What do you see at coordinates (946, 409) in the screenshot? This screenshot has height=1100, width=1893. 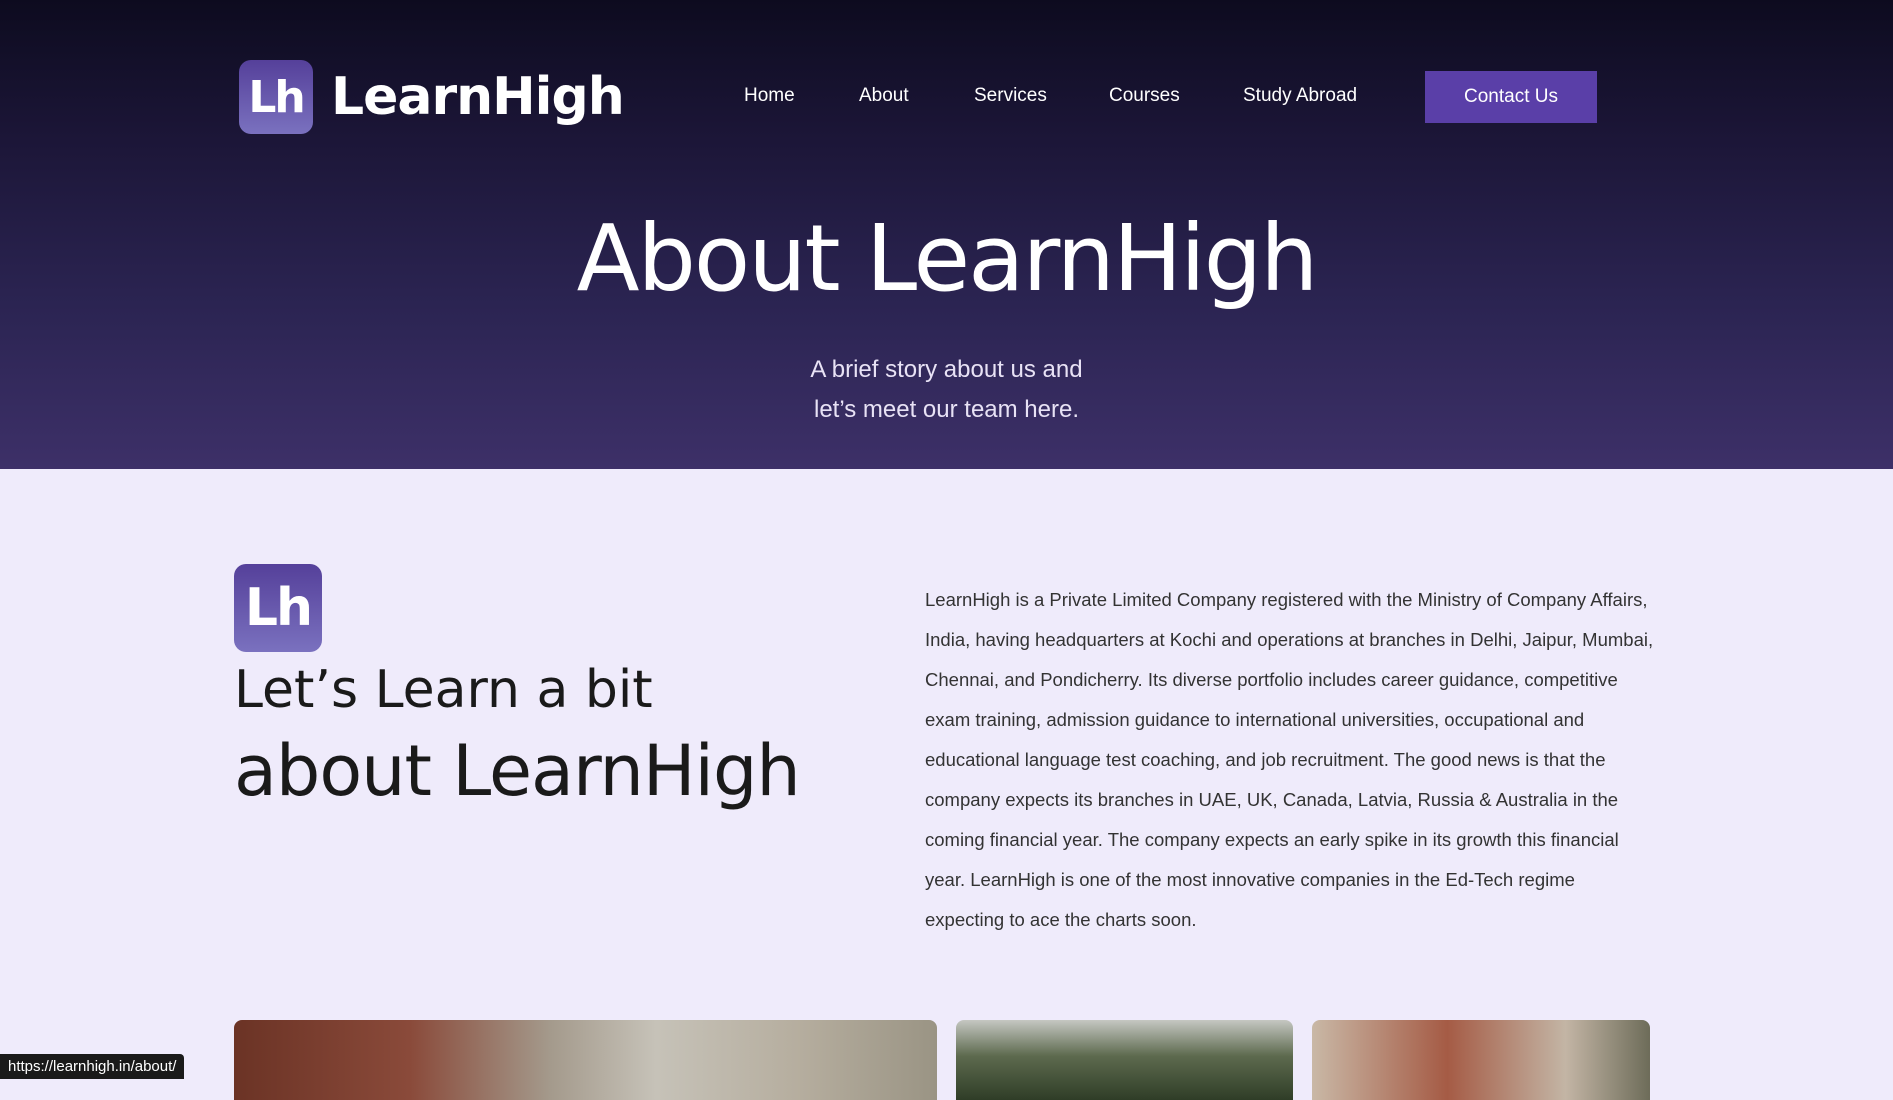 I see `hero-subtitle-line-2: let’s meet our team here.` at bounding box center [946, 409].